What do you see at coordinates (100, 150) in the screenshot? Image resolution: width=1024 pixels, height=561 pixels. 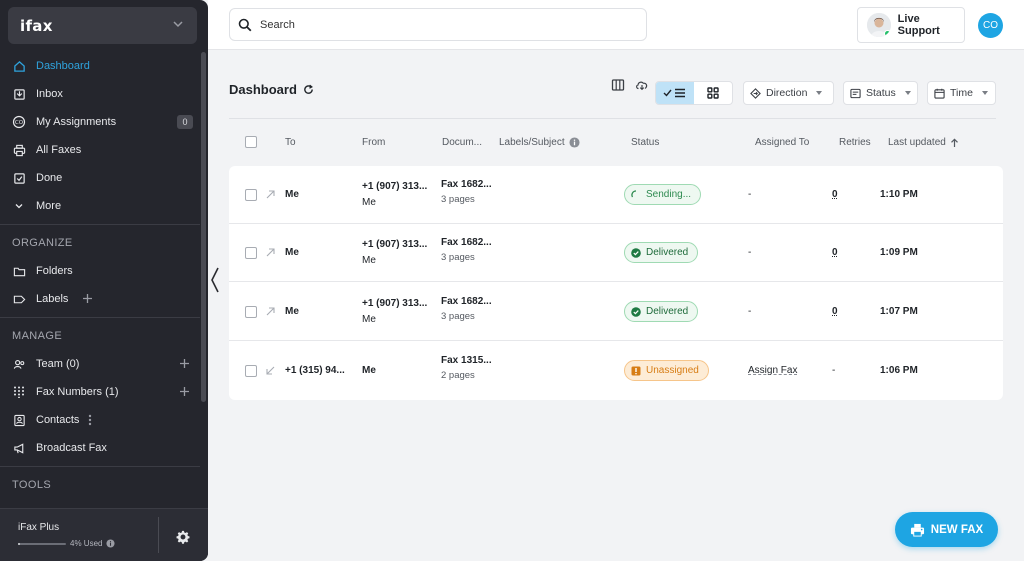 I see `sidebar-item-all-faxes: All Faxes` at bounding box center [100, 150].